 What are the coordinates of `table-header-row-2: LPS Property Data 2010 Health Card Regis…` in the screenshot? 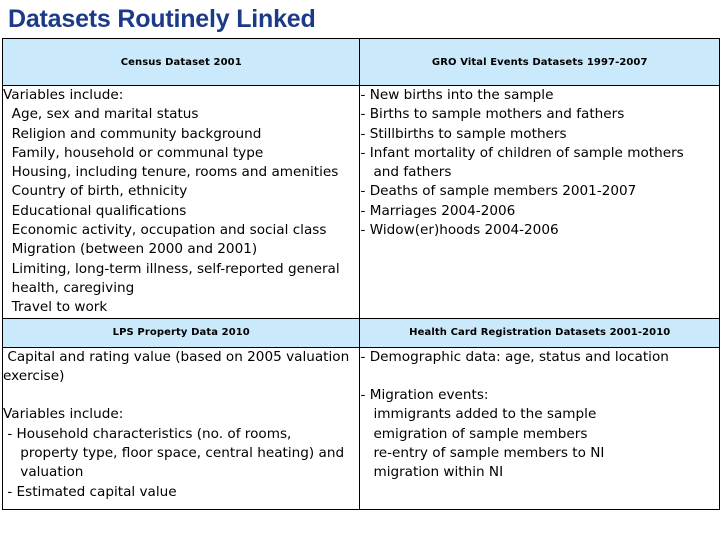 It's located at (360, 332).